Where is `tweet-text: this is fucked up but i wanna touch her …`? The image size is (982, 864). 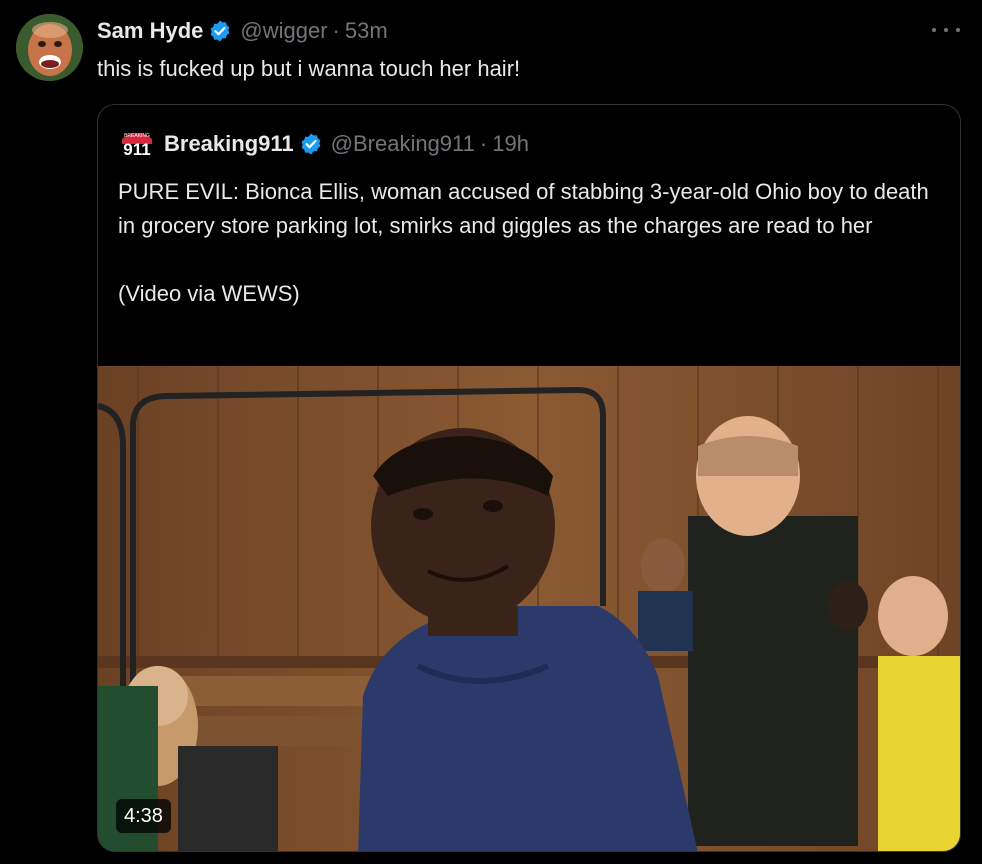
tweet-text: this is fucked up but i wanna touch her … is located at coordinates (309, 68).